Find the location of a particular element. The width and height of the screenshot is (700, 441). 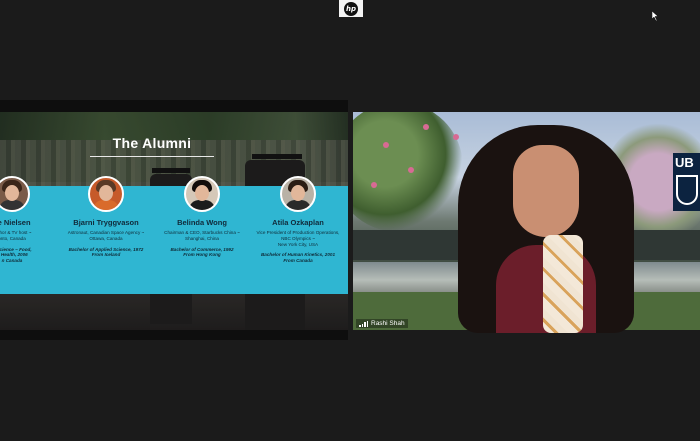

alumni-name: ee Nielsen is located at coordinates (15, 222).